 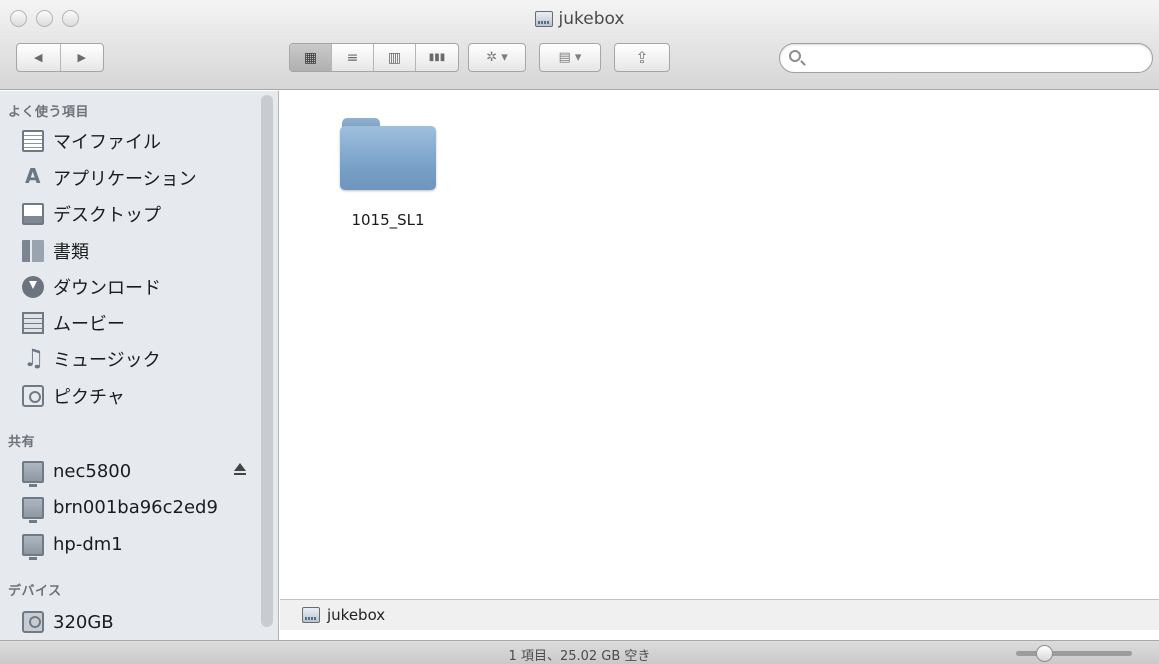 What do you see at coordinates (107, 215) in the screenshot?
I see `sidebar-item-label: デスクトップ` at bounding box center [107, 215].